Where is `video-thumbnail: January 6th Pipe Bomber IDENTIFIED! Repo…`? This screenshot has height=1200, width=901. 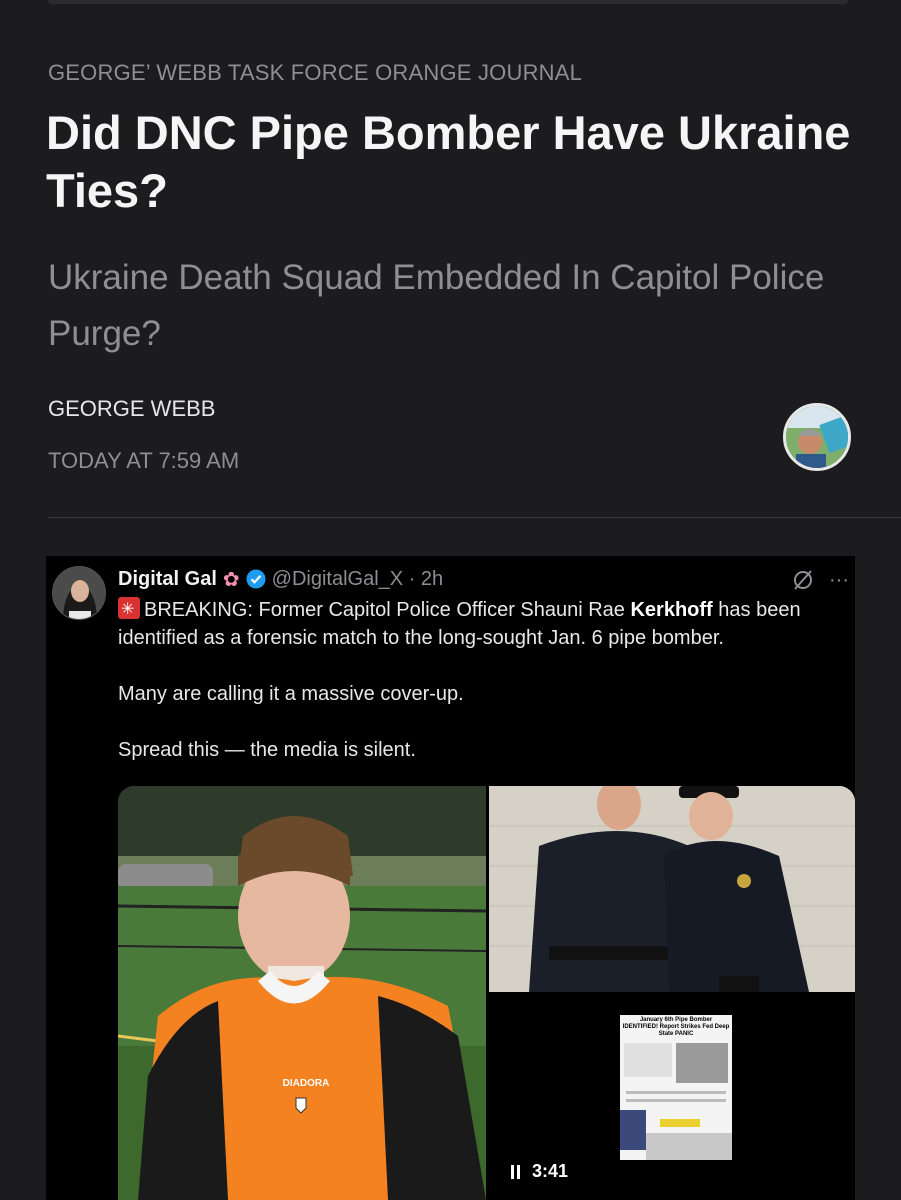 video-thumbnail: January 6th Pipe Bomber IDENTIFIED! Repo… is located at coordinates (676, 1087).